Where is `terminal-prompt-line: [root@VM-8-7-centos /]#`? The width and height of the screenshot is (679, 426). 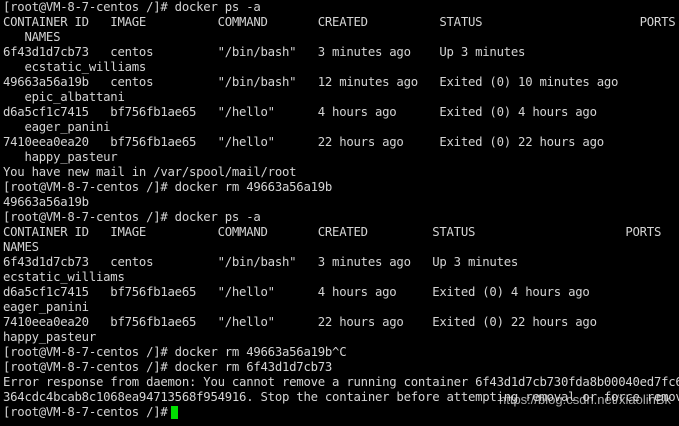
terminal-prompt-line: [root@VM-8-7-centos /]# is located at coordinates (89, 412).